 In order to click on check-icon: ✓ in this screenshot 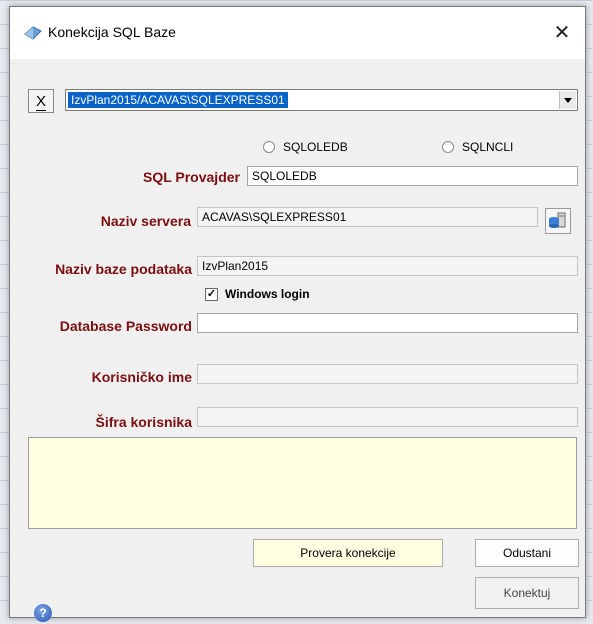, I will do `click(211, 294)`.